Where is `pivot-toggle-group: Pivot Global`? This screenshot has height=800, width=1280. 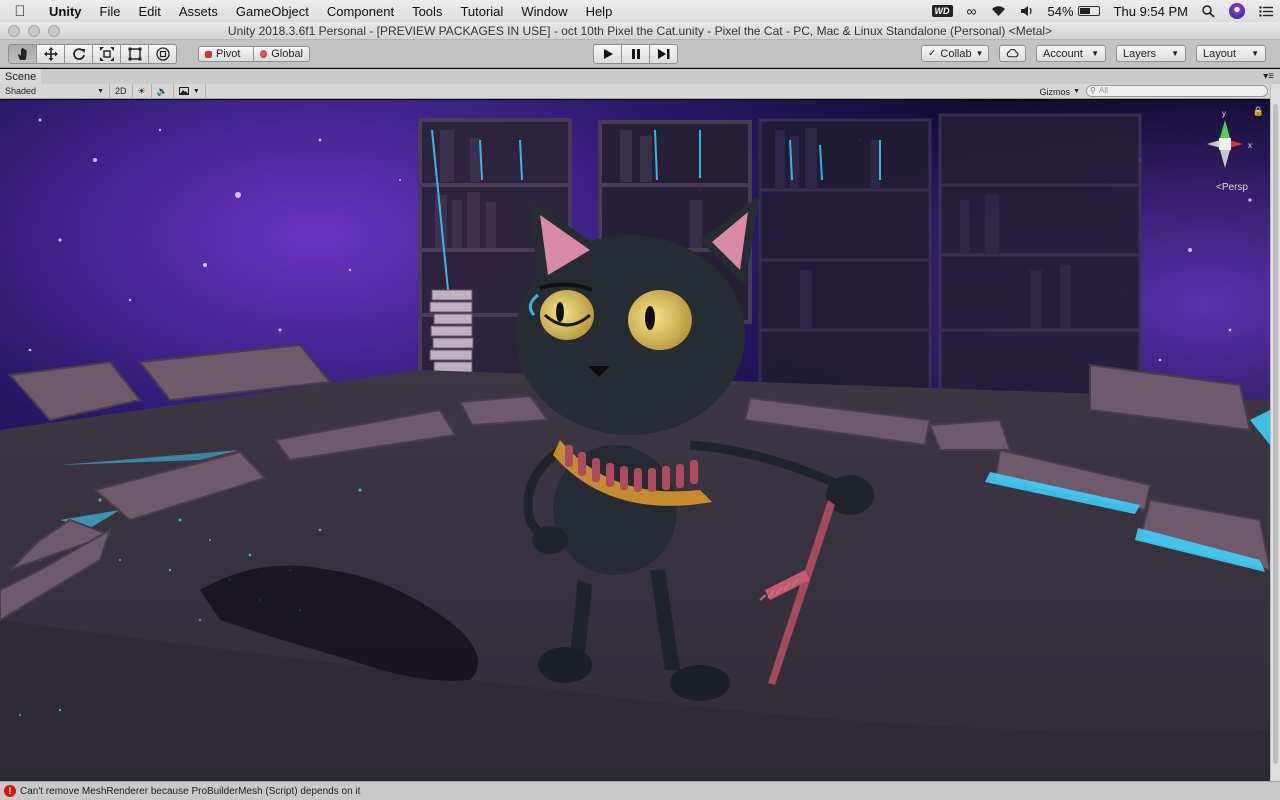
pivot-toggle-group: Pivot Global is located at coordinates (254, 54).